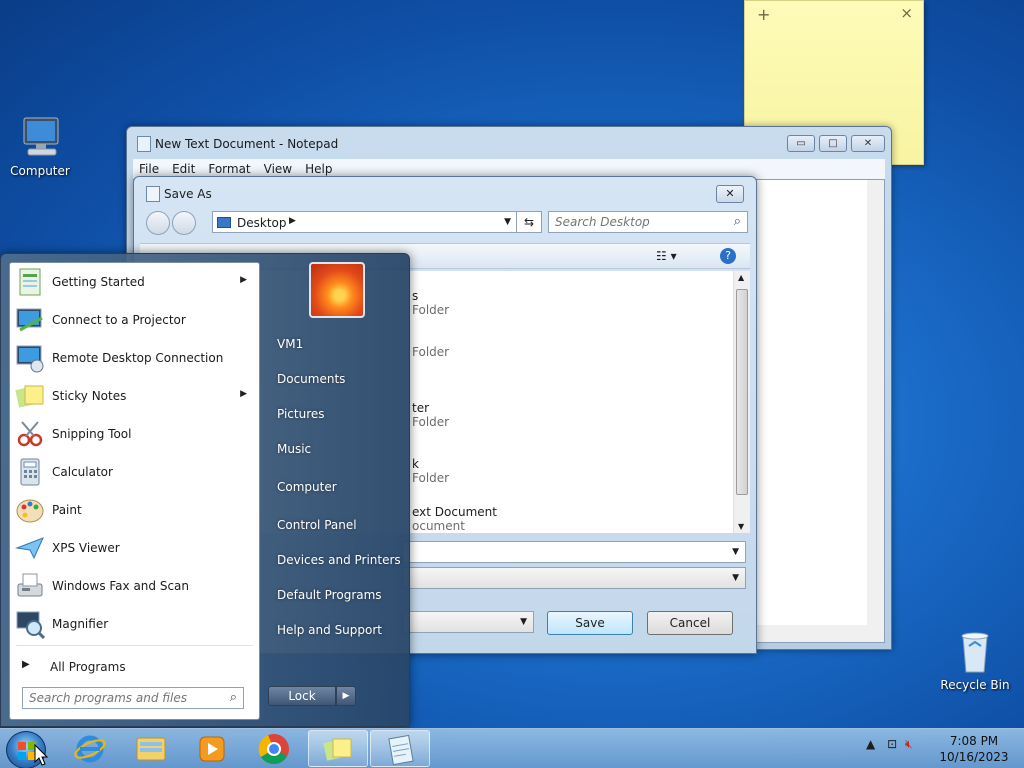 The height and width of the screenshot is (768, 1024). What do you see at coordinates (134, 548) in the screenshot?
I see `program-xps-viewer: XPS Viewer` at bounding box center [134, 548].